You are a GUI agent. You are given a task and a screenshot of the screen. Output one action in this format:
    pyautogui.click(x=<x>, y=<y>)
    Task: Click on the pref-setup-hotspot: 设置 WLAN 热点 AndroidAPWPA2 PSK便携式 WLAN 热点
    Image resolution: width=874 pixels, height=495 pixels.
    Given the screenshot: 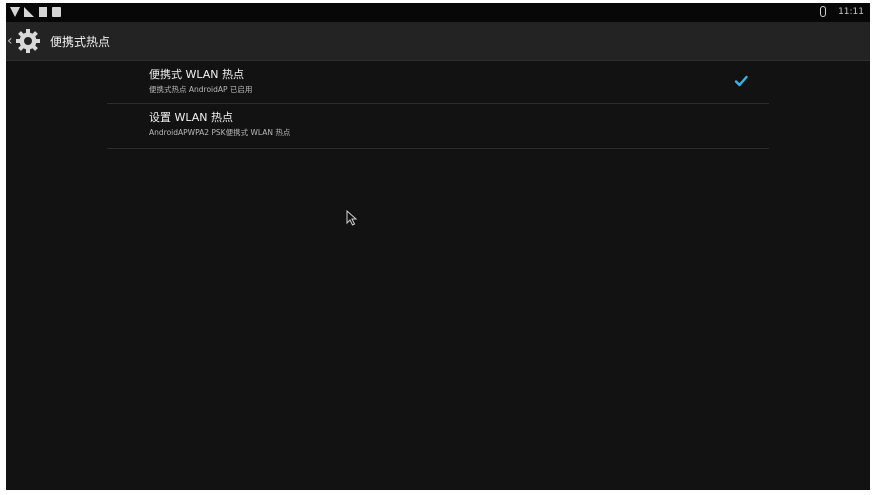 What is the action you would take?
    pyautogui.click(x=438, y=126)
    